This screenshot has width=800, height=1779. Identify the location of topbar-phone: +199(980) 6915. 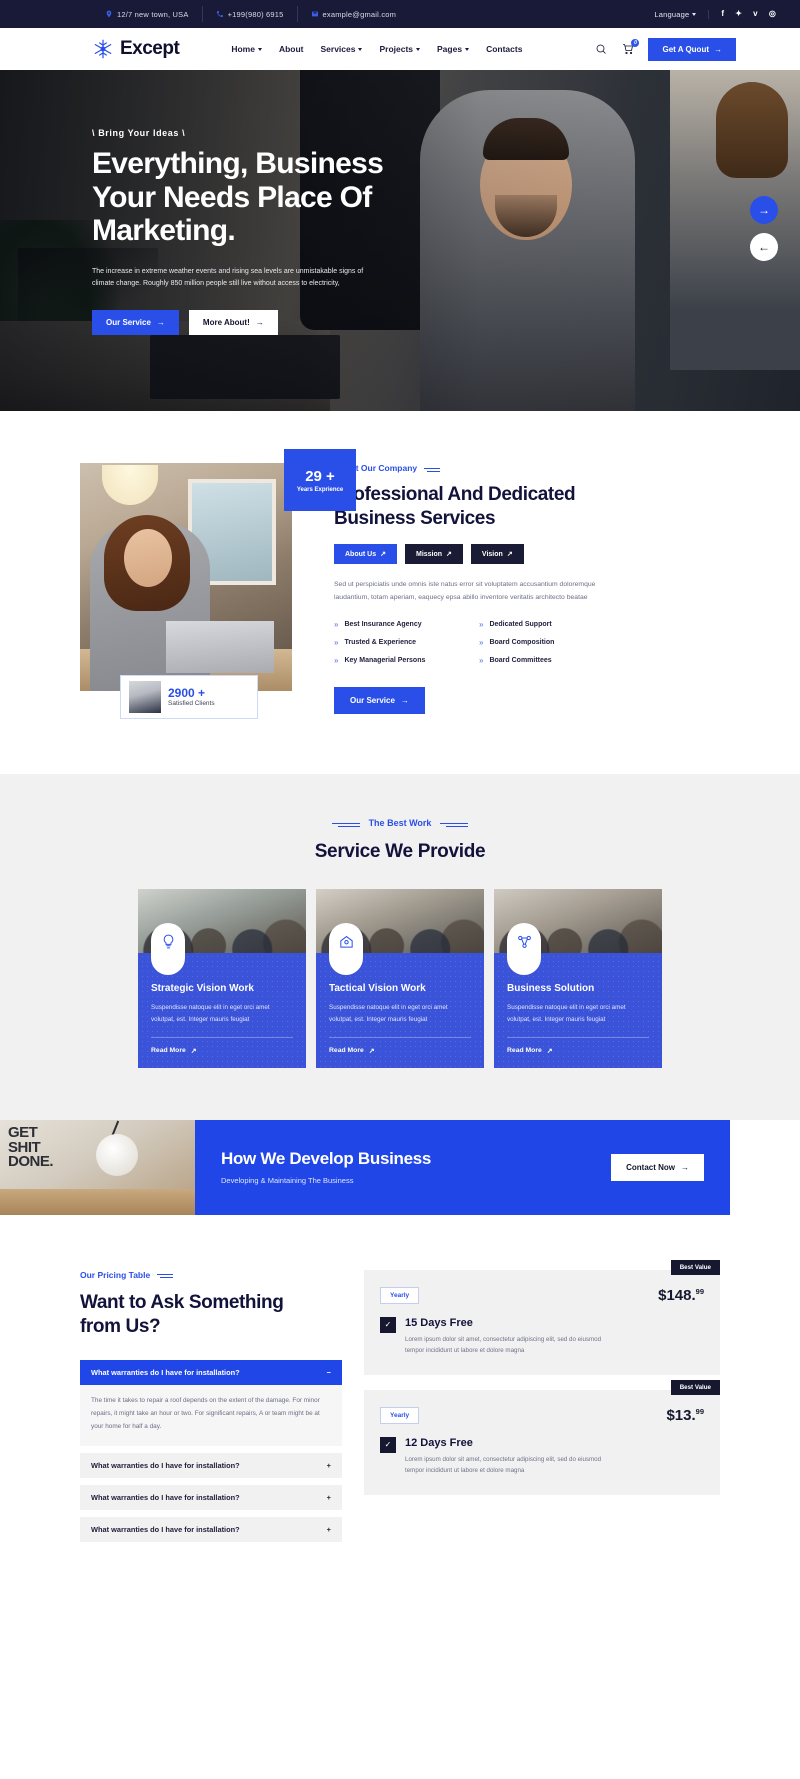
(250, 14).